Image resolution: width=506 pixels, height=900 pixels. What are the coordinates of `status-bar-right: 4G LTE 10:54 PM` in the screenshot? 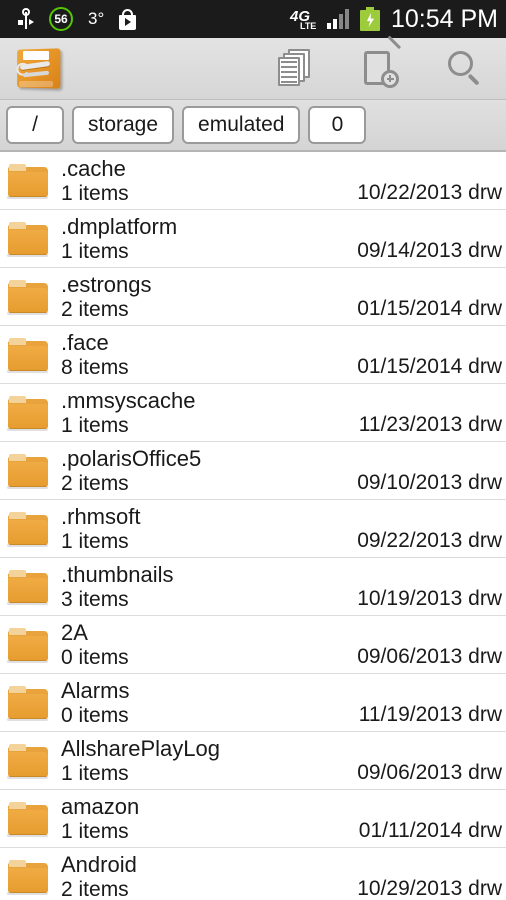 It's located at (394, 19).